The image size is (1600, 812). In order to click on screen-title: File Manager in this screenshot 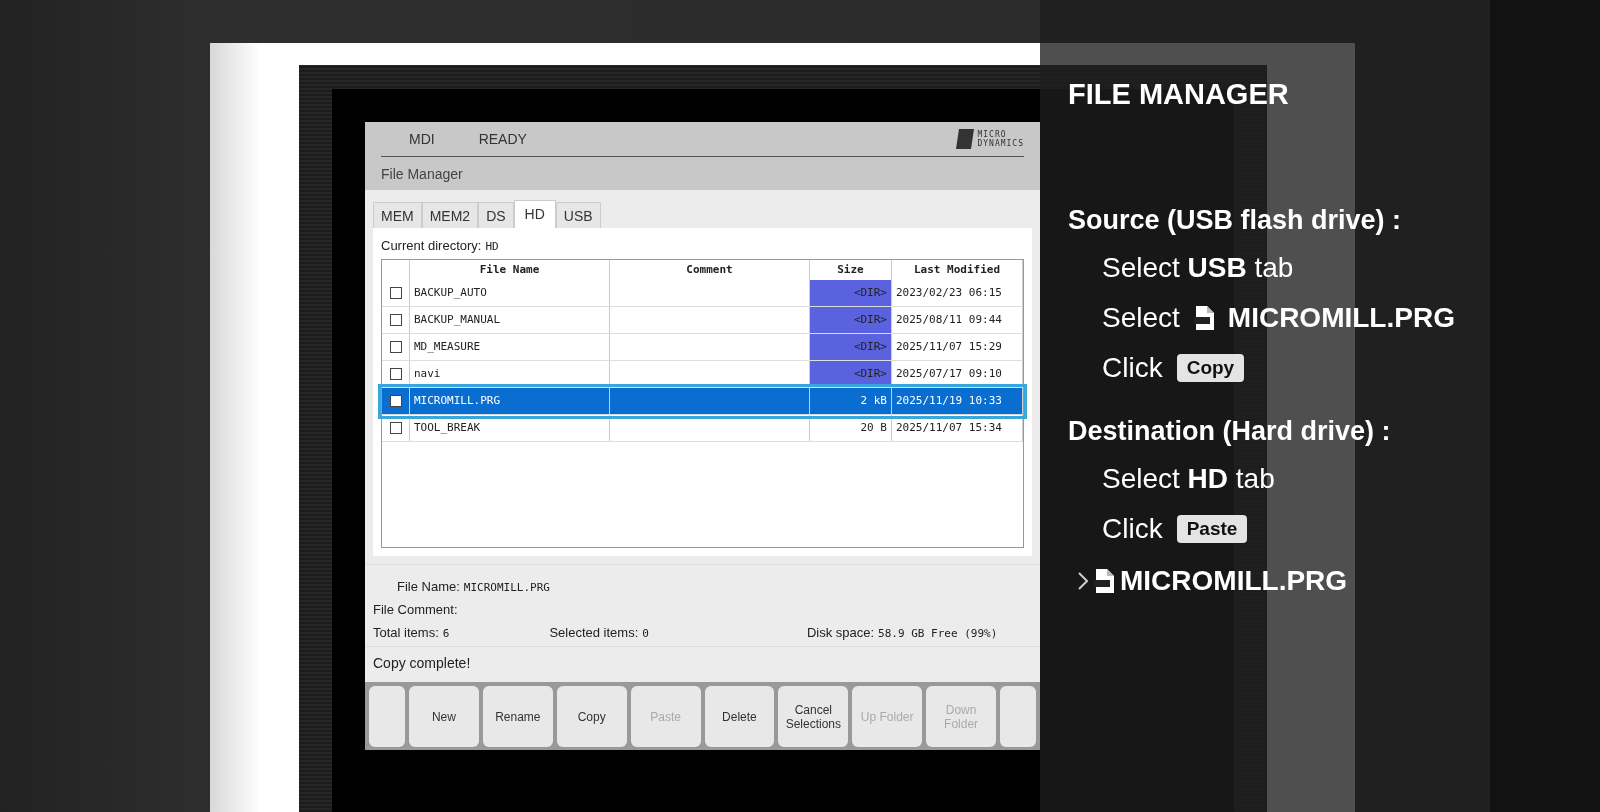, I will do `click(702, 173)`.